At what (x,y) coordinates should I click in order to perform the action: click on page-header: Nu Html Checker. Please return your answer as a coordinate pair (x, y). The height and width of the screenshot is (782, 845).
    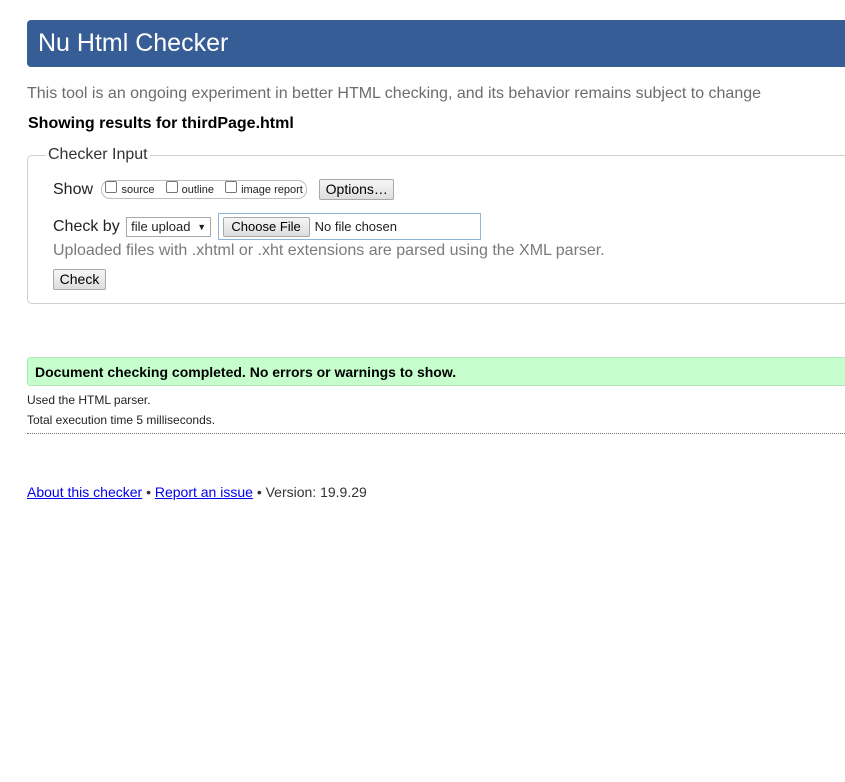
    Looking at the image, I should click on (436, 43).